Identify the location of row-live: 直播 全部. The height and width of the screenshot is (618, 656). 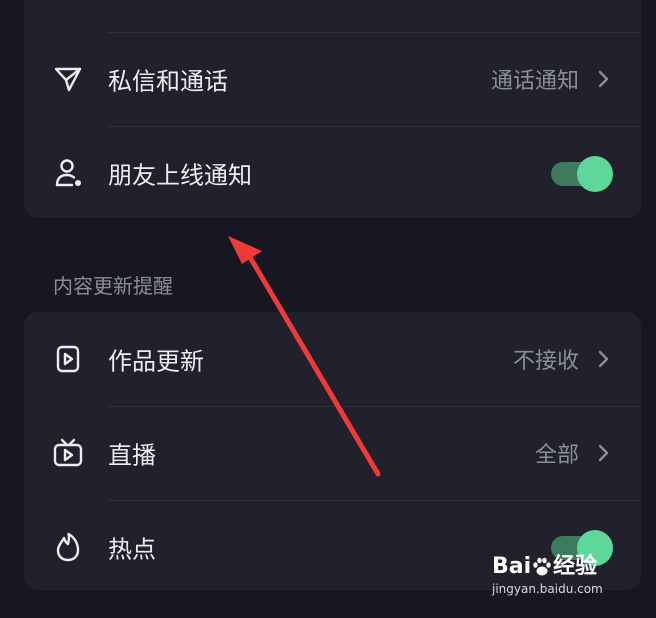
(332, 453).